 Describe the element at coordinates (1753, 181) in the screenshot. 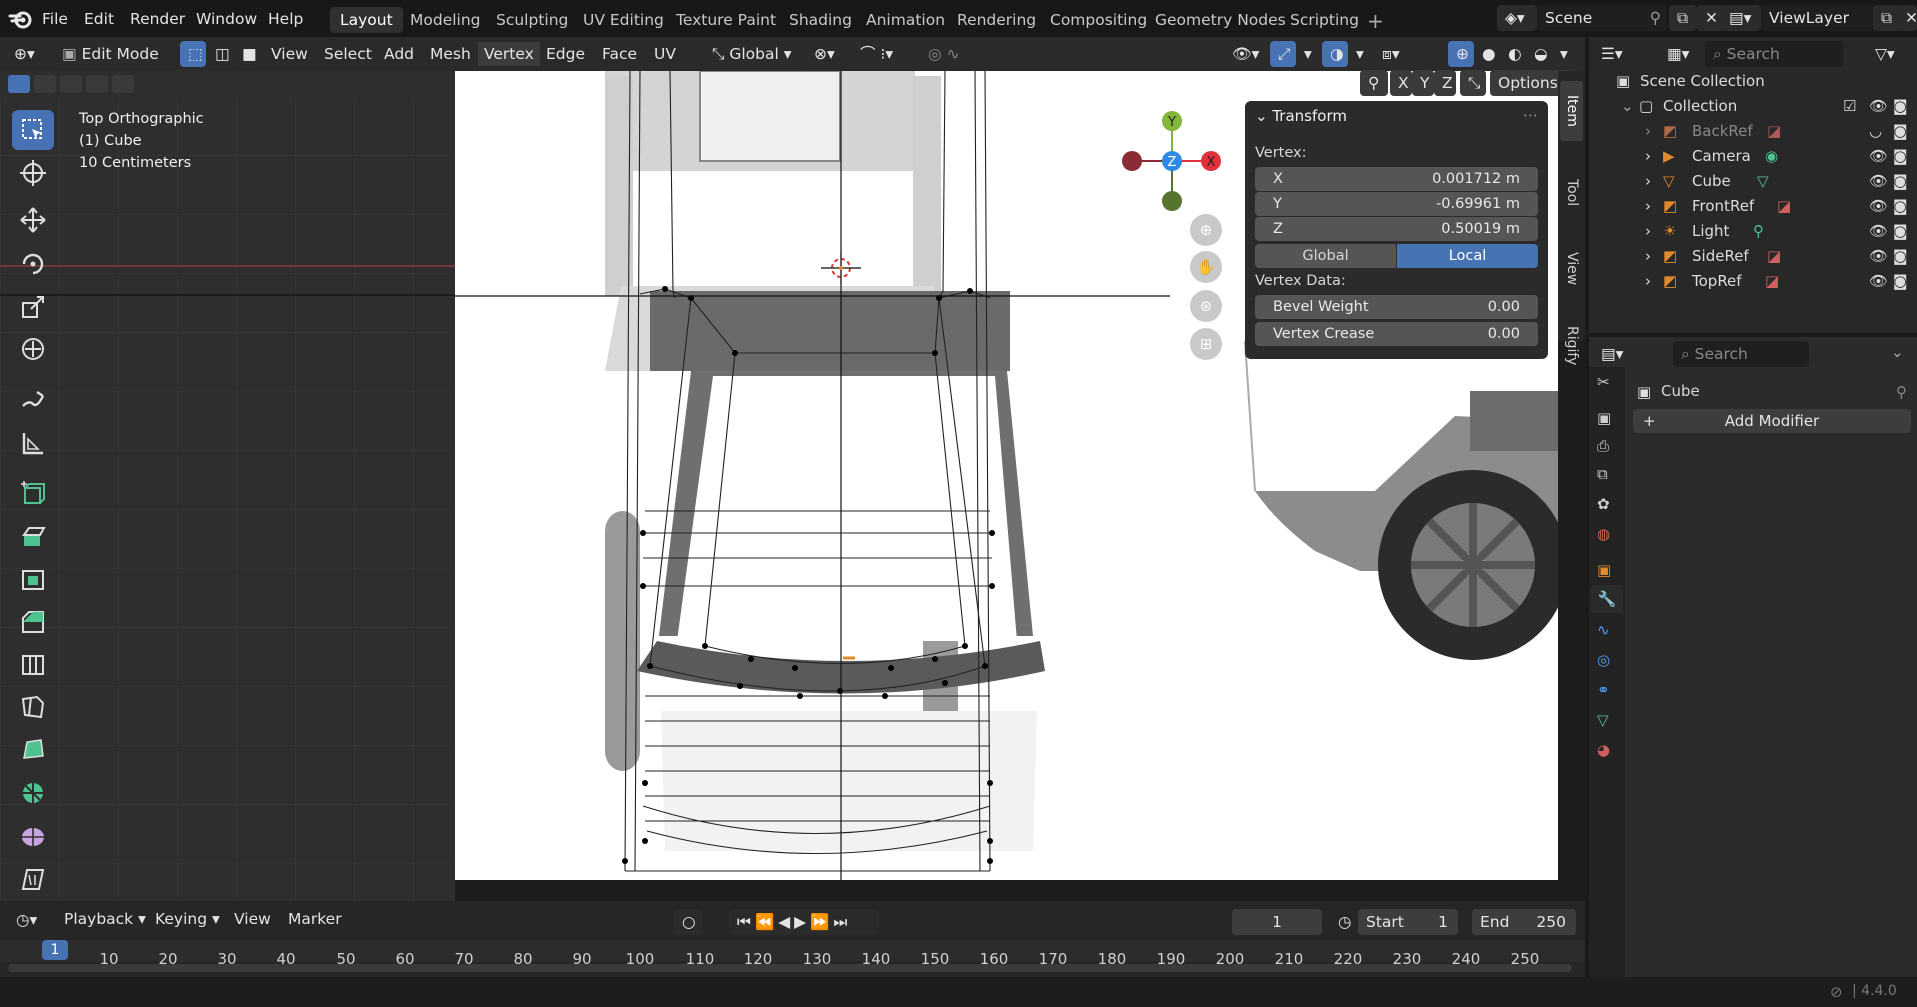

I see `outliner-item-cube: › ▽ Cube ▽ 👁 ◙` at that location.